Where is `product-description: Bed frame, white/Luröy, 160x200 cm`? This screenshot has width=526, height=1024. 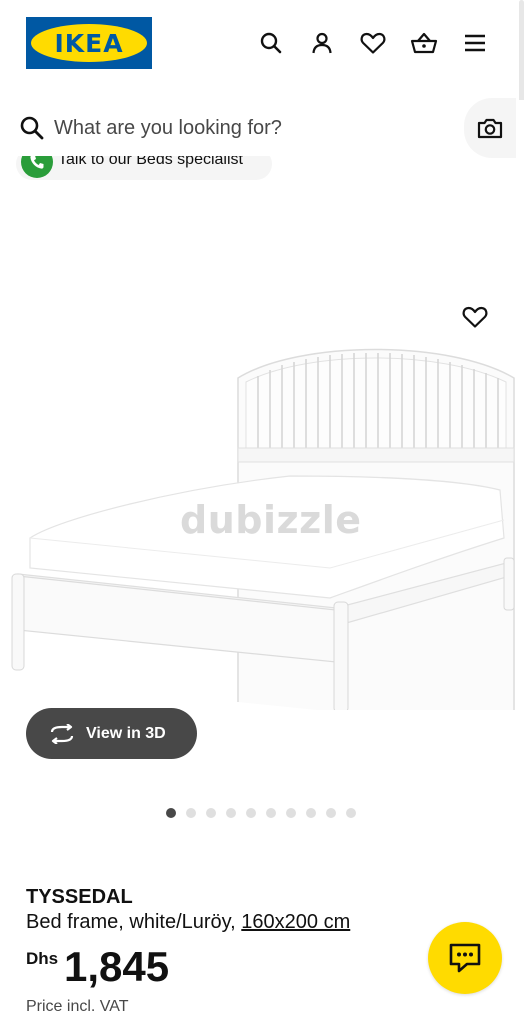
product-description: Bed frame, white/Luröy, 160x200 cm is located at coordinates (188, 922).